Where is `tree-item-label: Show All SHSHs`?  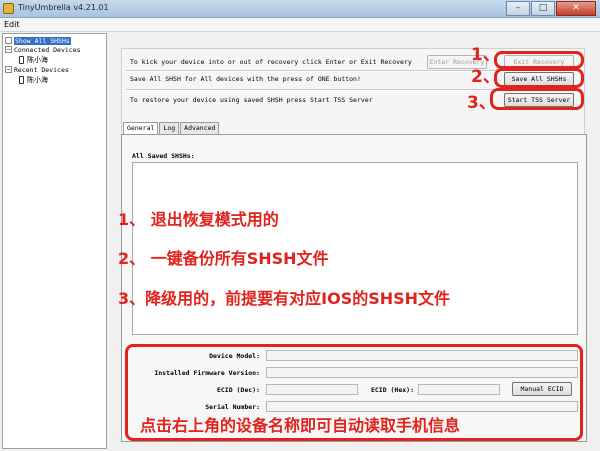 tree-item-label: Show All SHSHs is located at coordinates (42, 40).